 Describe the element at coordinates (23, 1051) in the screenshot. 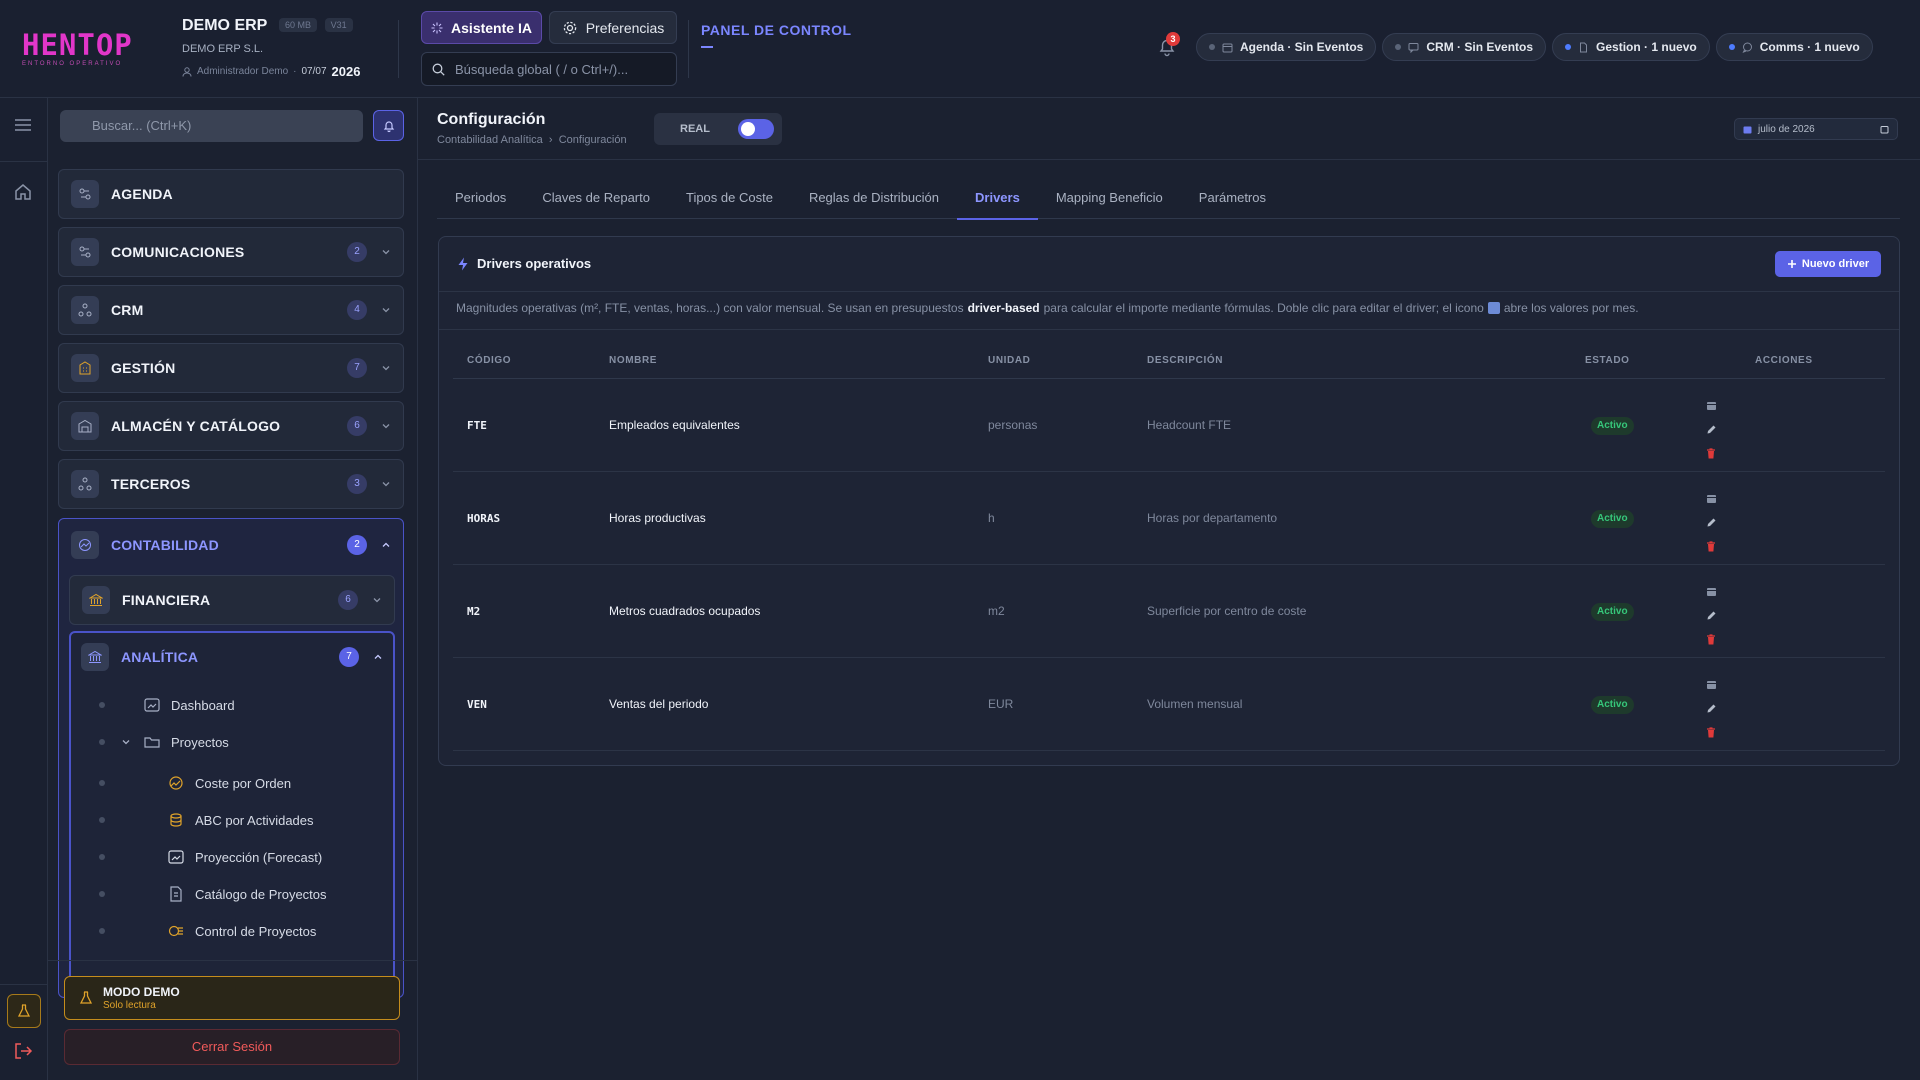

I see `logout-icon` at that location.